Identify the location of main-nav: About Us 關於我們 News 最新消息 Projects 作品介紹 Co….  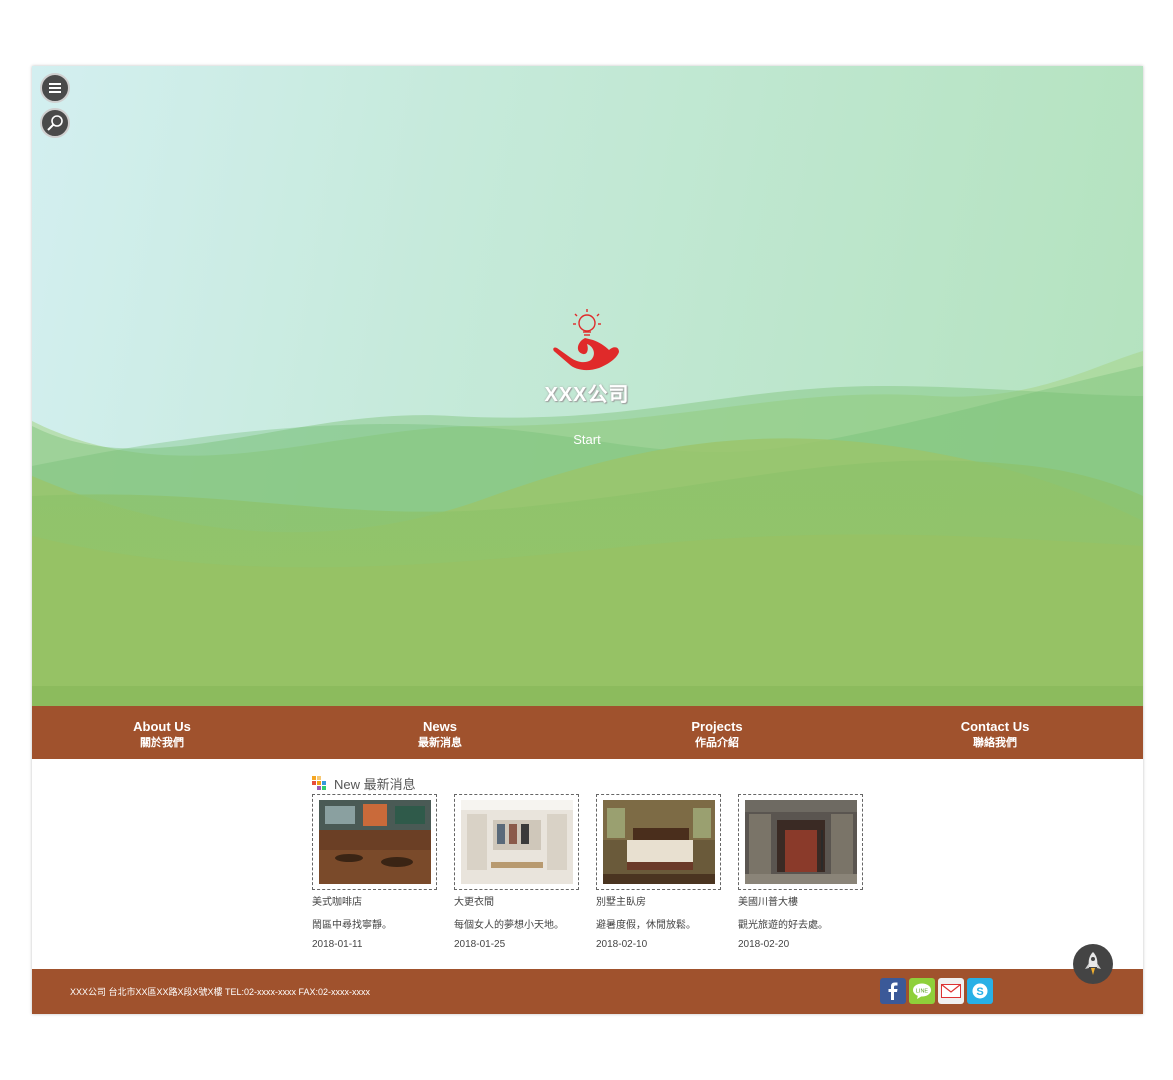
(587, 732).